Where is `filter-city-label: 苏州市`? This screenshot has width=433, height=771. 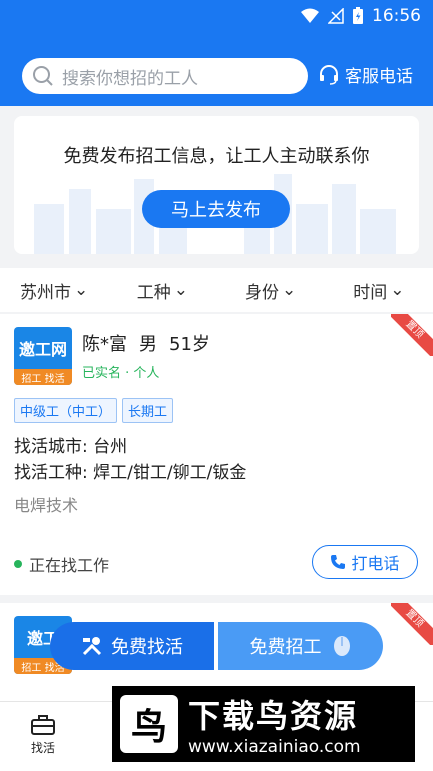 filter-city-label: 苏州市 is located at coordinates (45, 292).